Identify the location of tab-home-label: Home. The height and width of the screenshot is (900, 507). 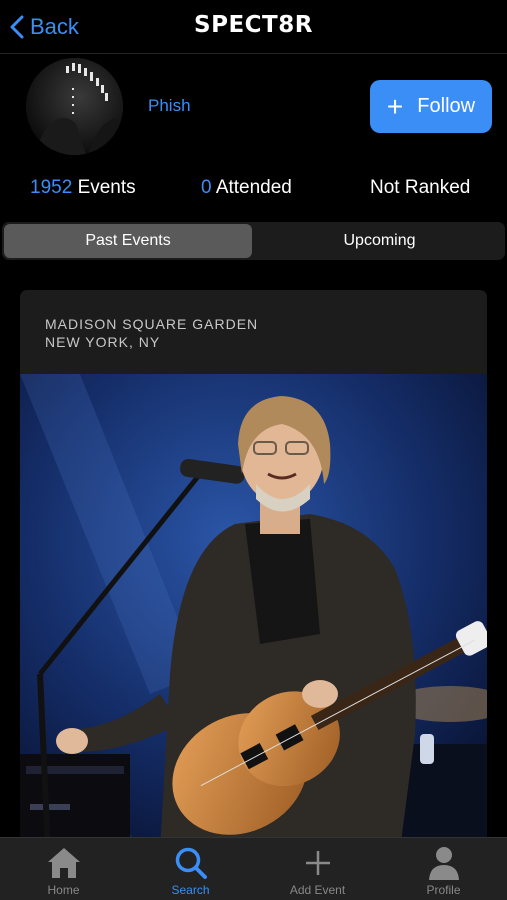
(63, 890).